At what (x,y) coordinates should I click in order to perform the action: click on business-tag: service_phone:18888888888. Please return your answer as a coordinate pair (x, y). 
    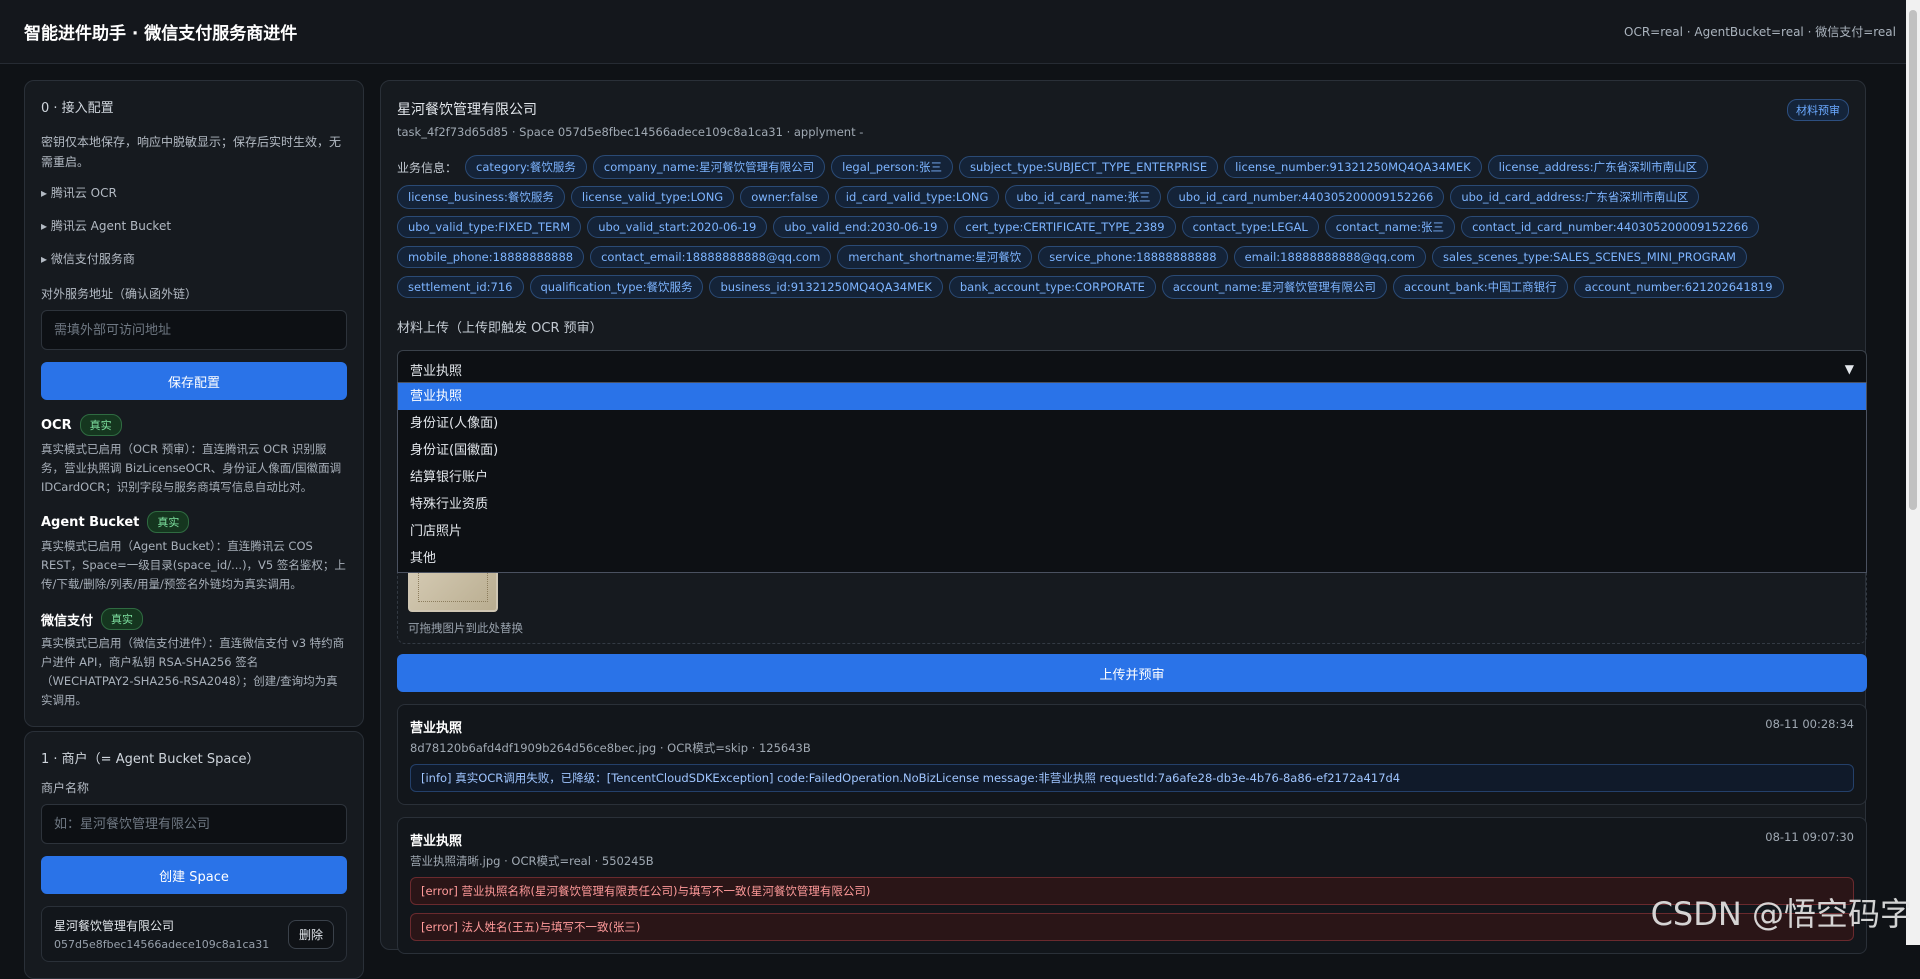
    Looking at the image, I should click on (1132, 257).